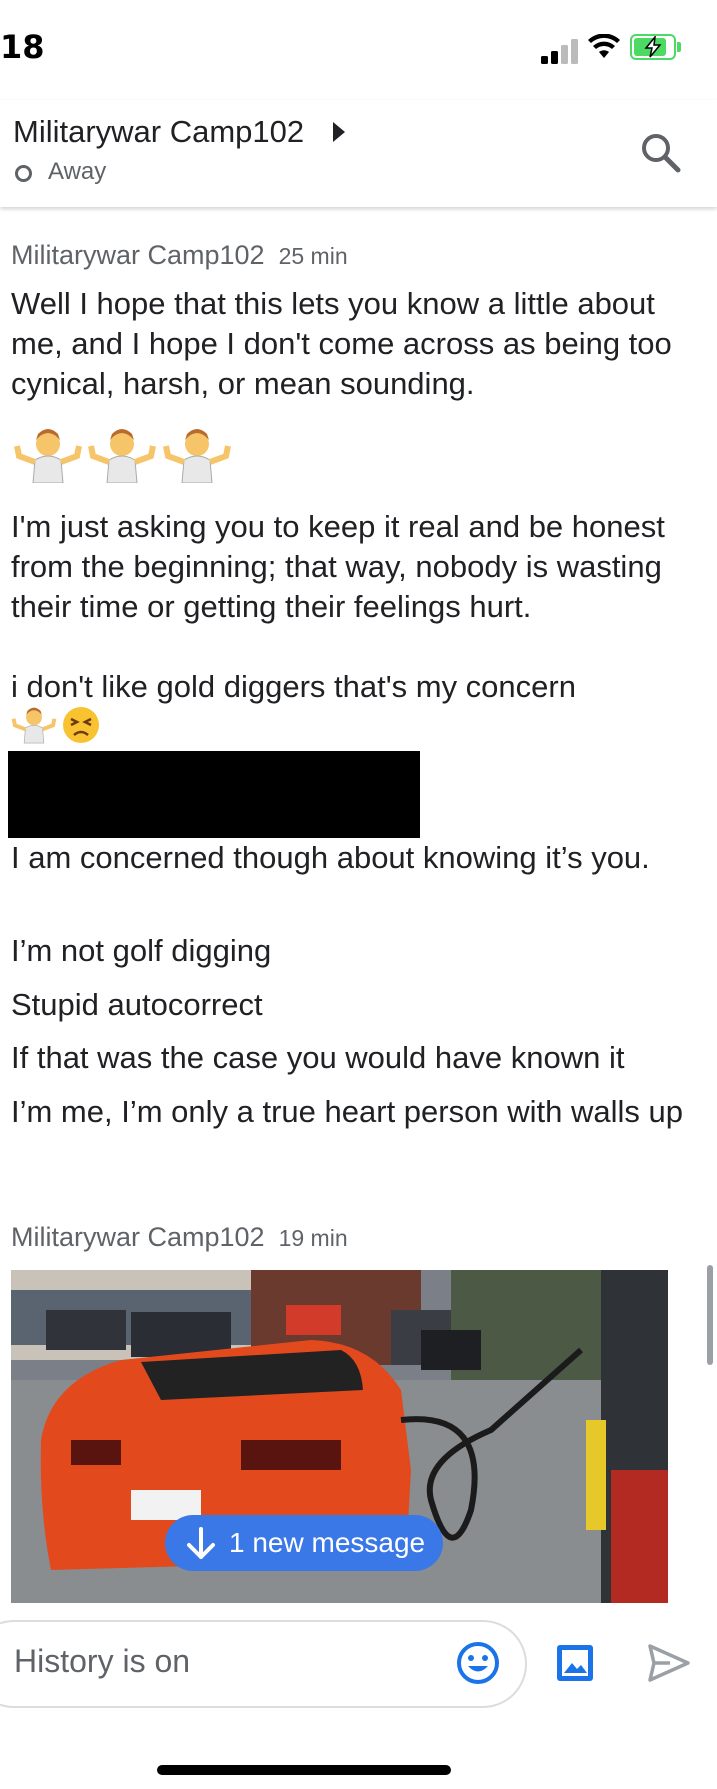 The height and width of the screenshot is (1789, 717). What do you see at coordinates (561, 50) in the screenshot?
I see `signal-icon` at bounding box center [561, 50].